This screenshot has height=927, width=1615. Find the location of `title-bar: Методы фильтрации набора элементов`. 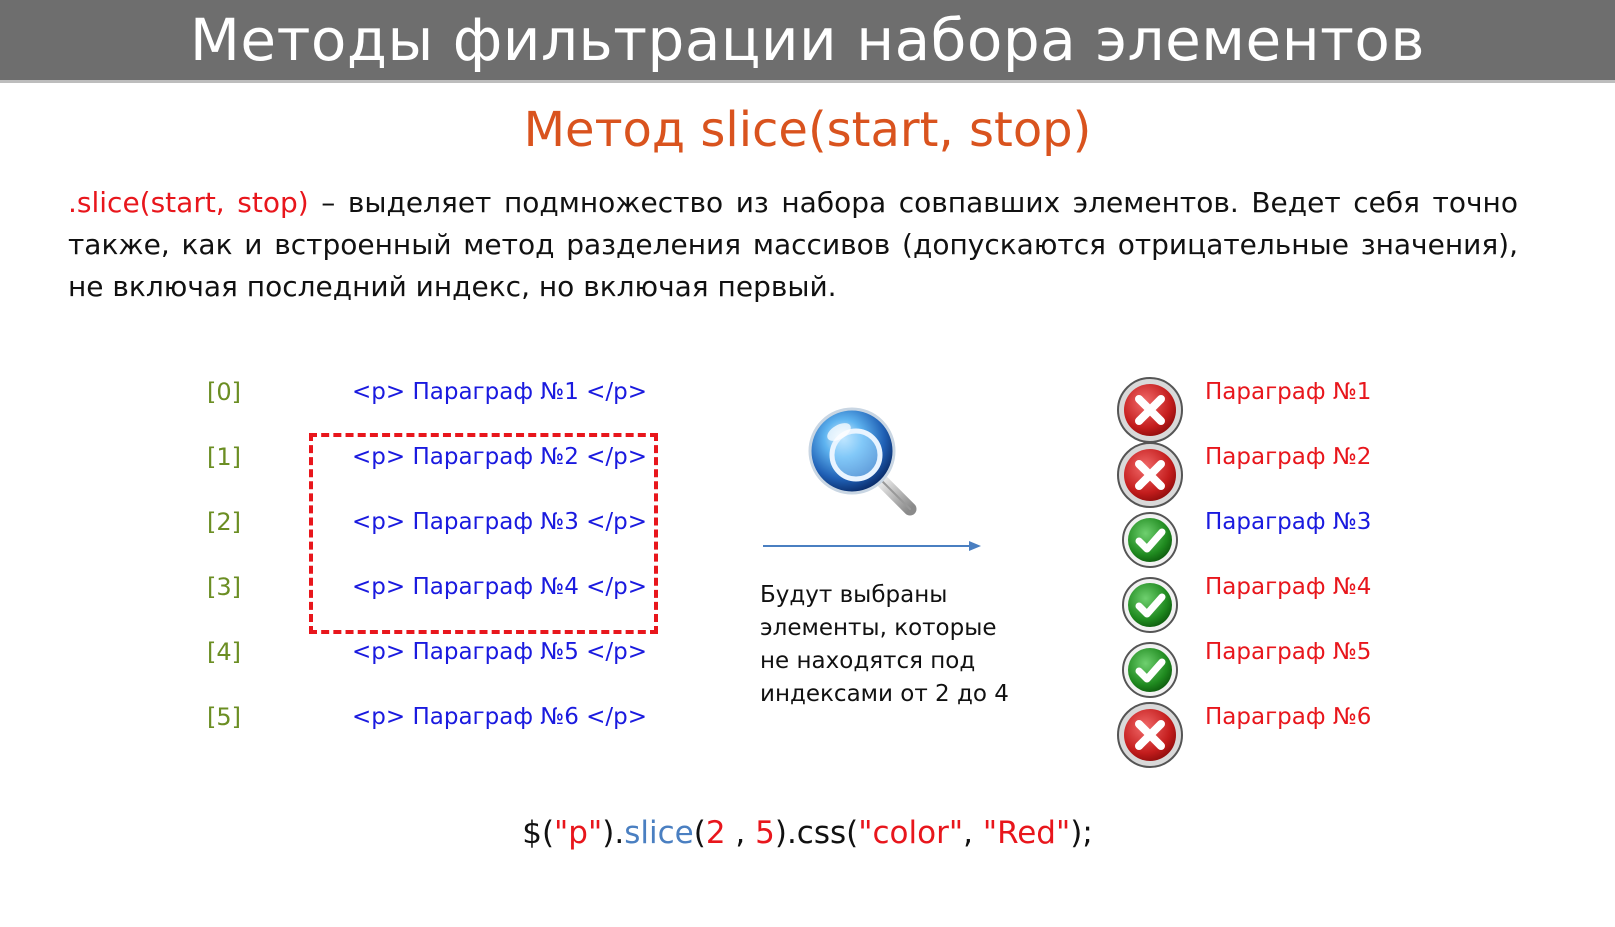

title-bar: Методы фильтрации набора элементов is located at coordinates (807, 41).